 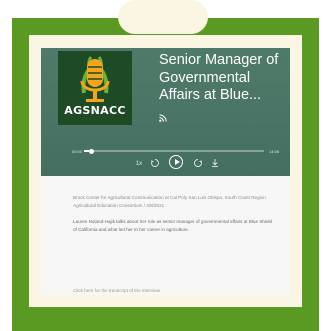 What do you see at coordinates (174, 151) in the screenshot?
I see `progress-track` at bounding box center [174, 151].